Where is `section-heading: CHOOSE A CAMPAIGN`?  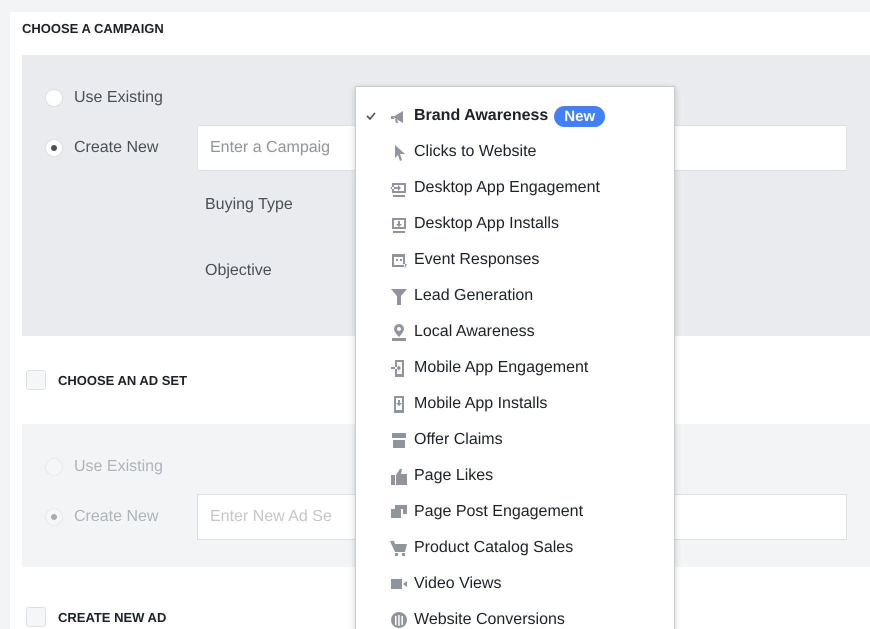
section-heading: CHOOSE A CAMPAIGN is located at coordinates (93, 28).